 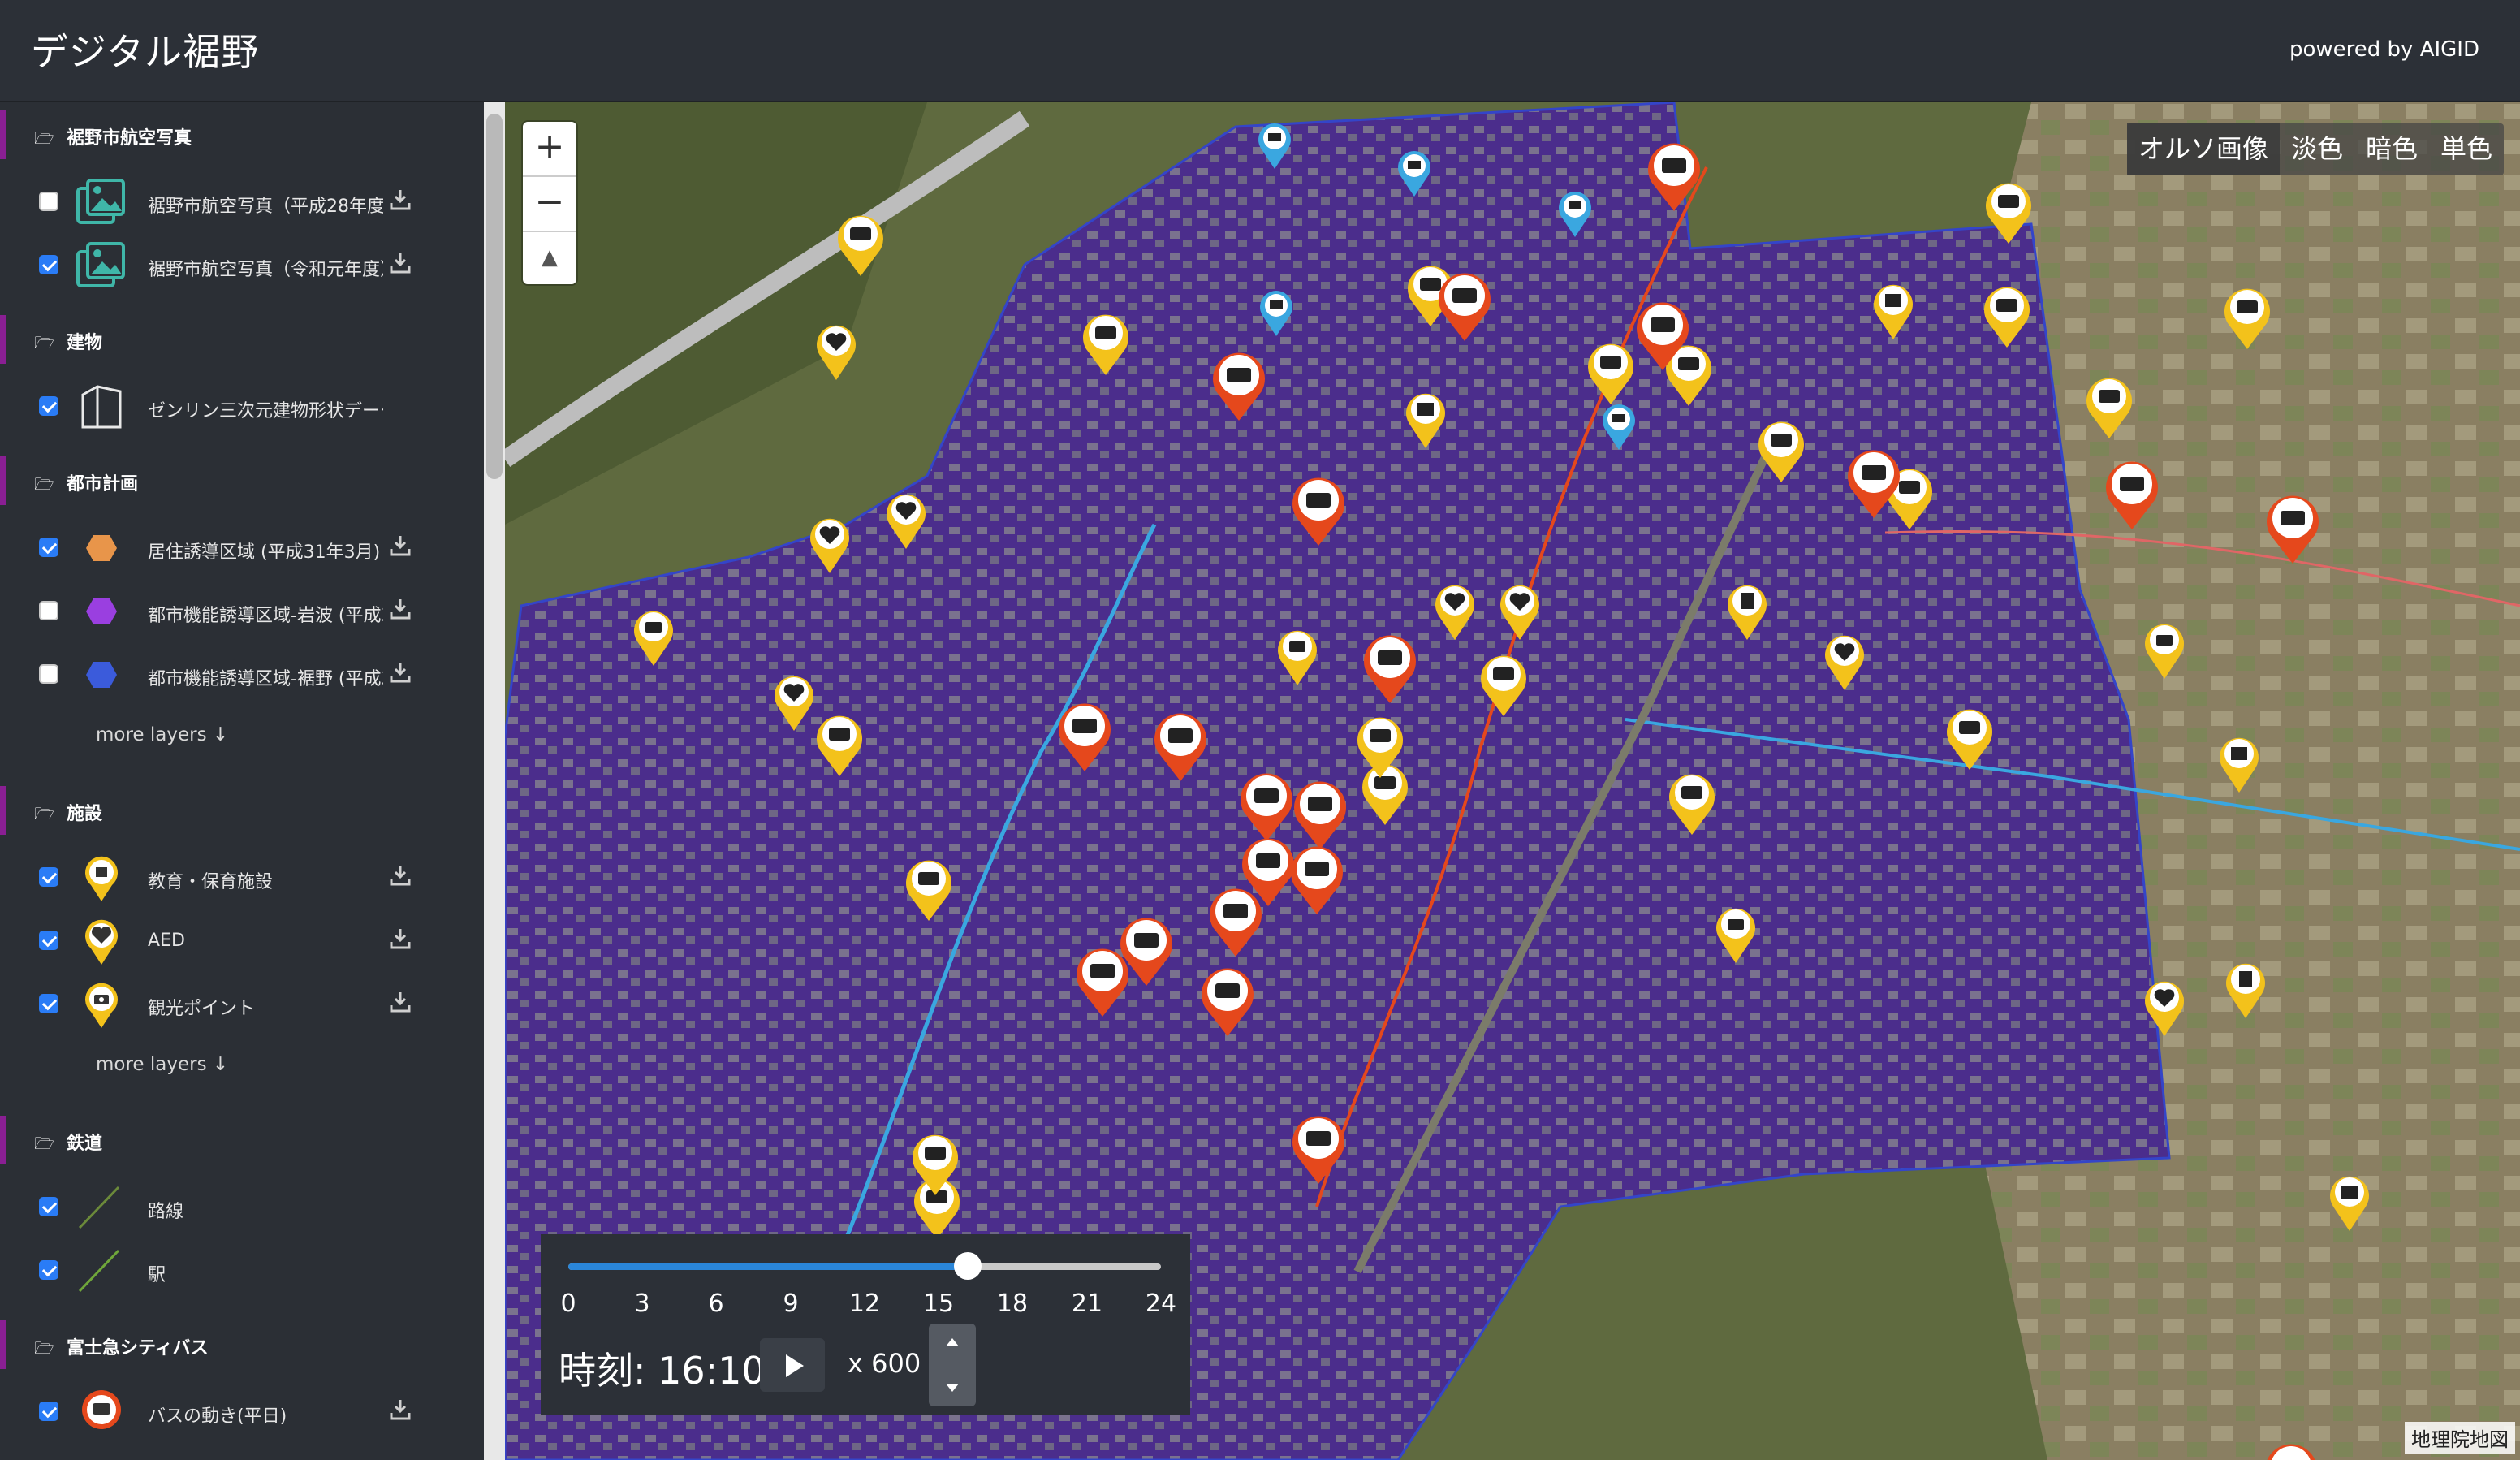 I want to click on group-buildings: 🗁 建物, so click(x=230, y=339).